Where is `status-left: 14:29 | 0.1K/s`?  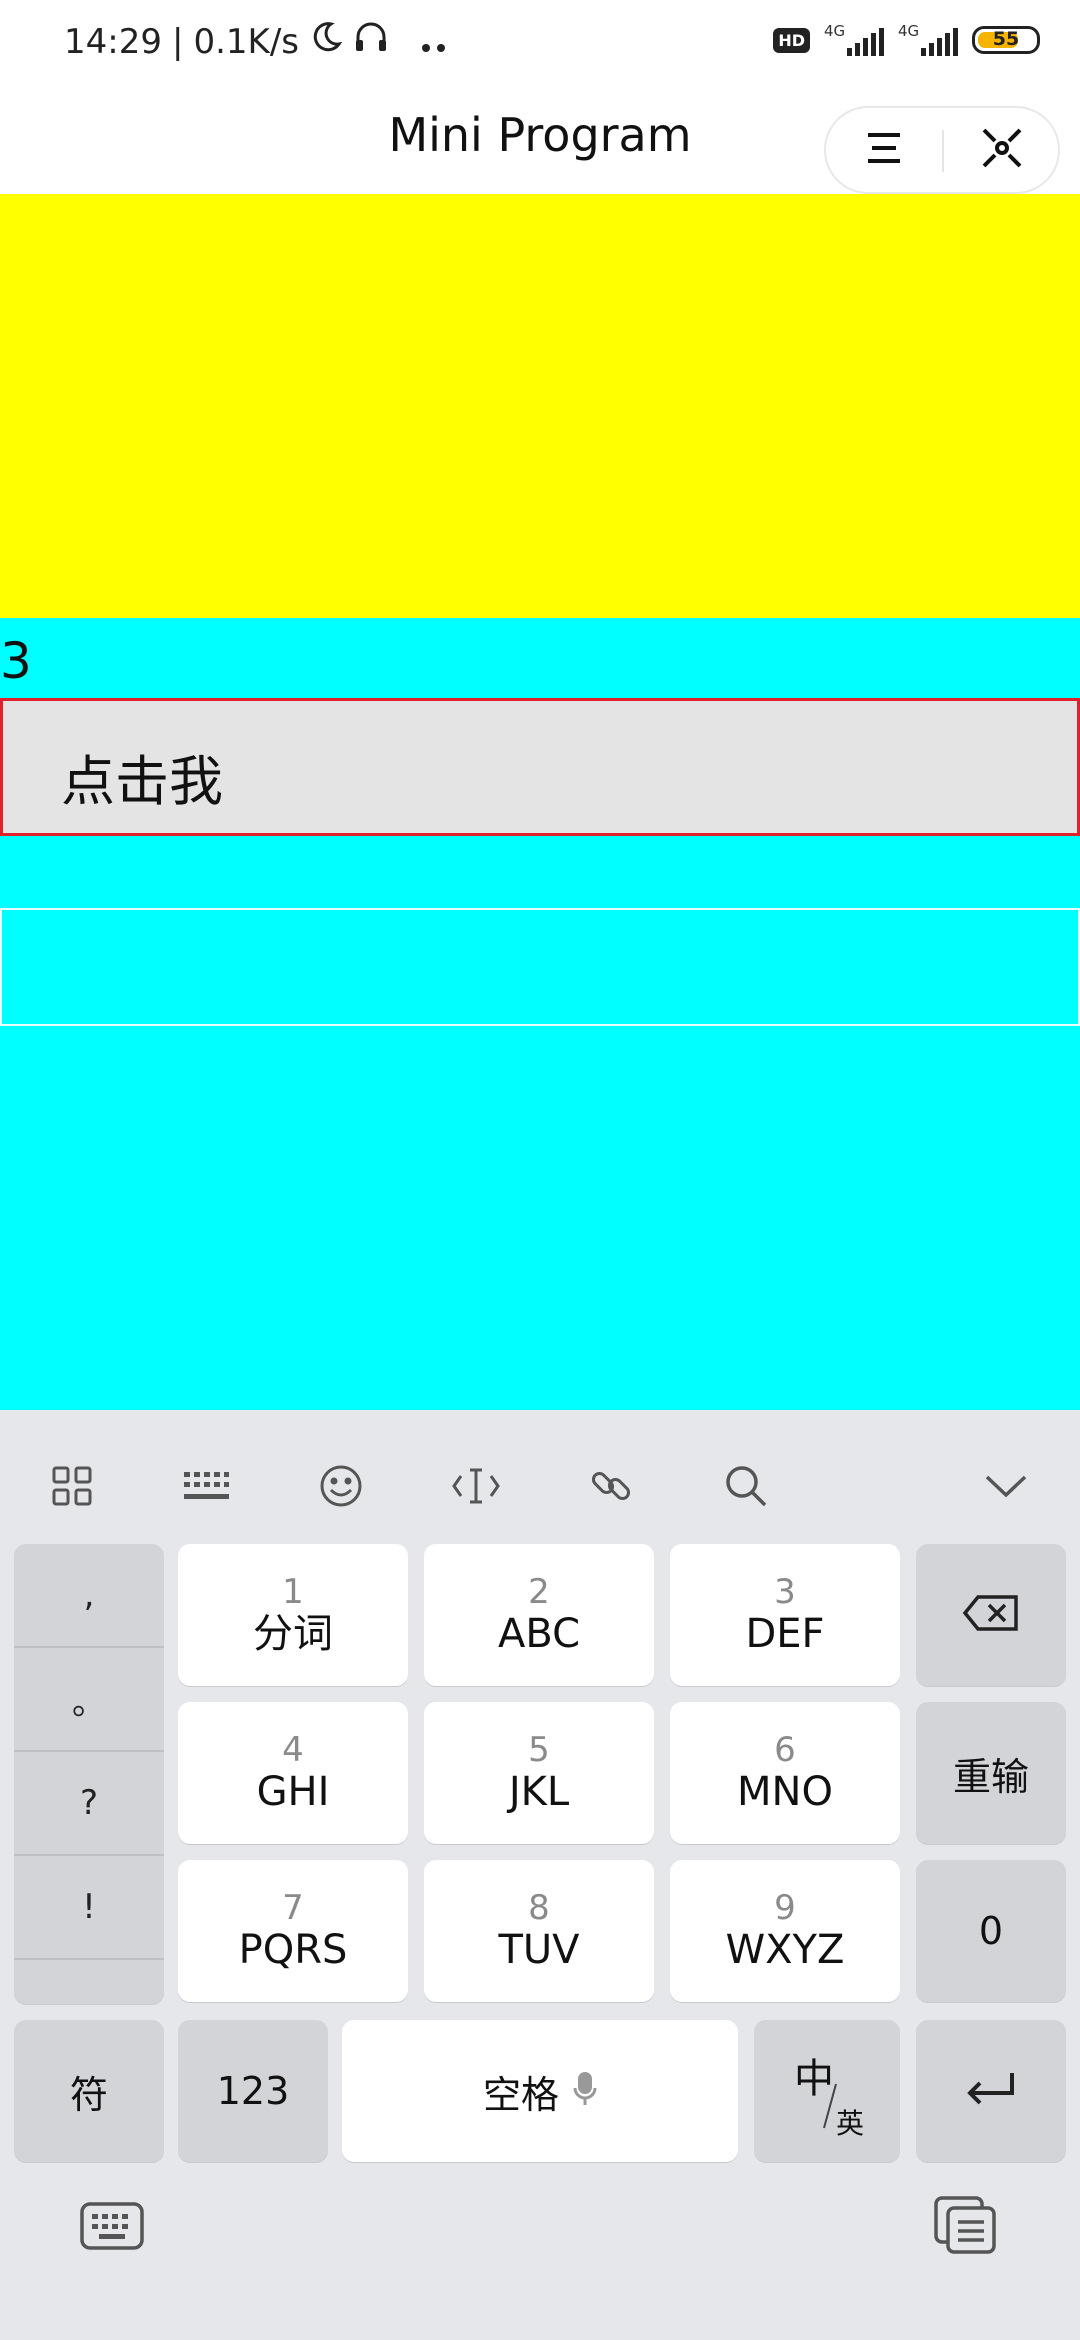 status-left: 14:29 | 0.1K/s is located at coordinates (255, 41).